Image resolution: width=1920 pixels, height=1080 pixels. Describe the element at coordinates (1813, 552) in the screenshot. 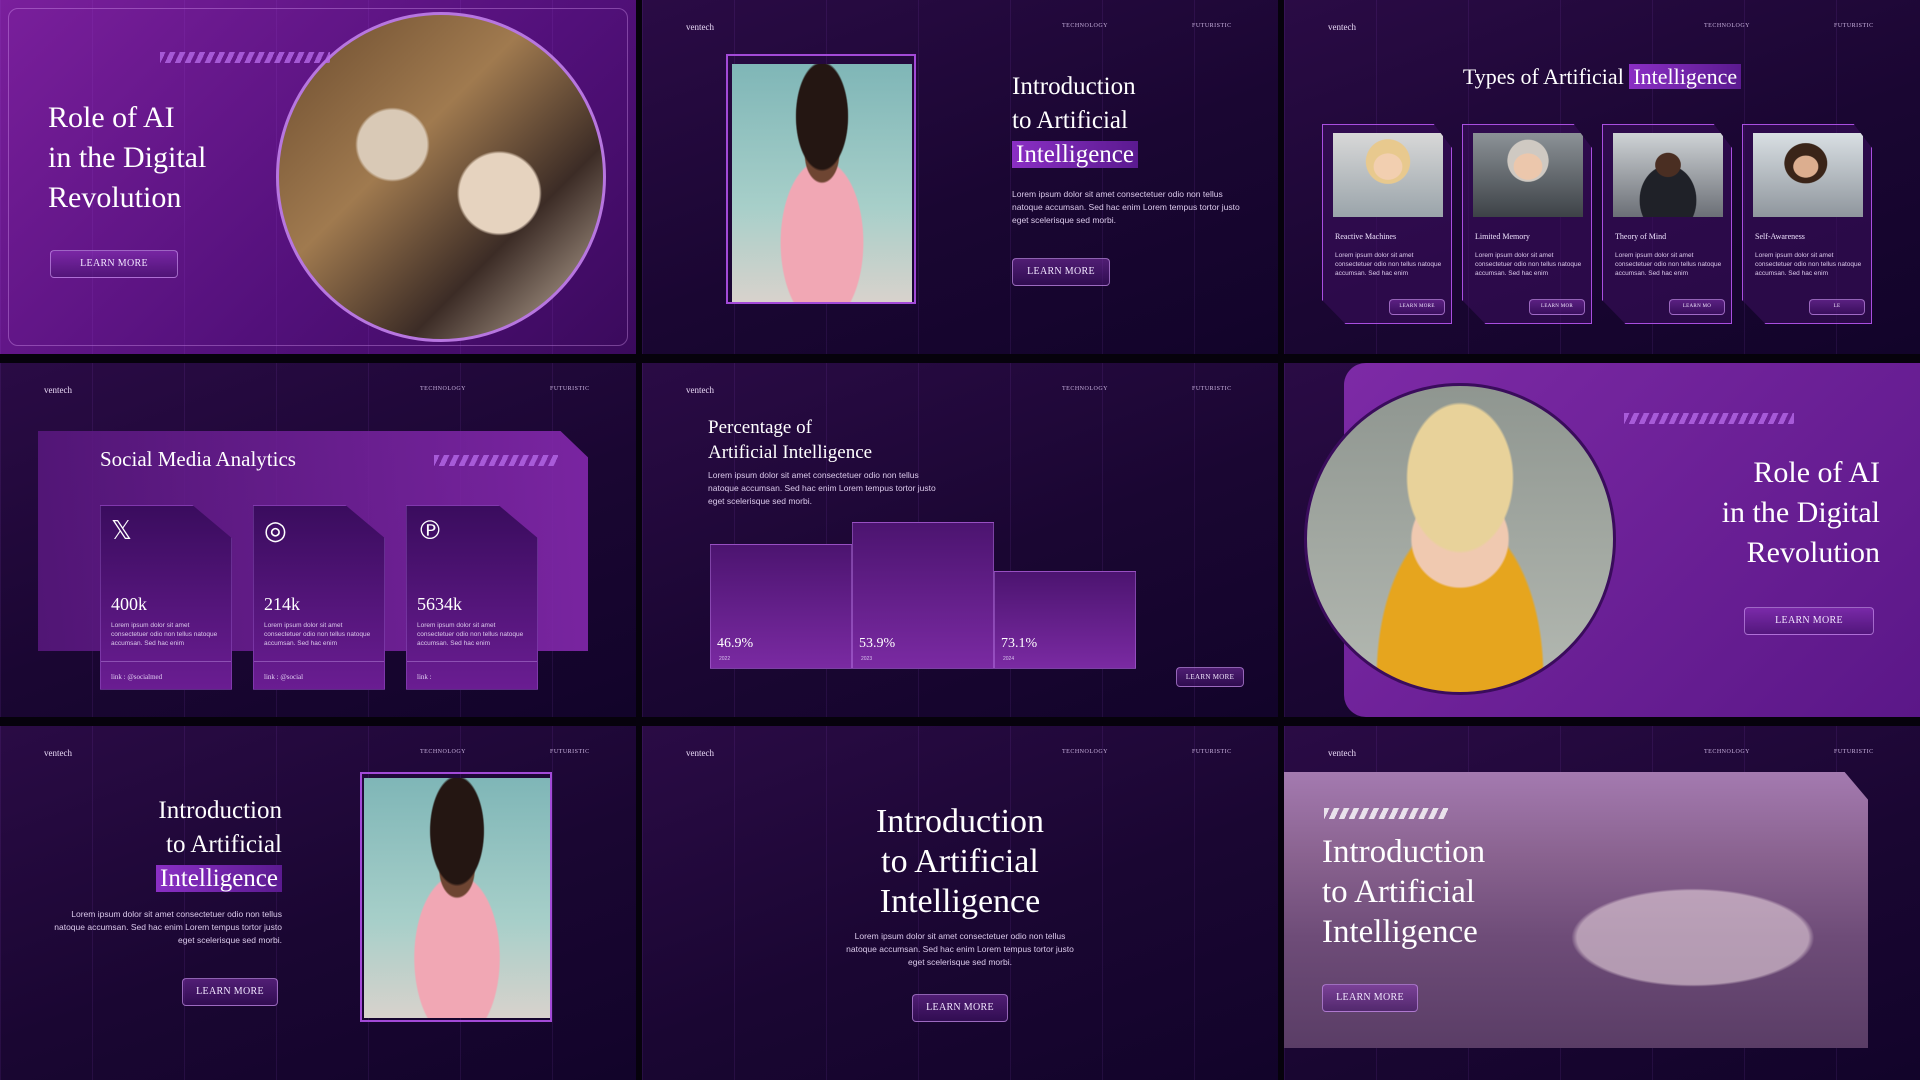

I see `title-line: Revolution` at that location.